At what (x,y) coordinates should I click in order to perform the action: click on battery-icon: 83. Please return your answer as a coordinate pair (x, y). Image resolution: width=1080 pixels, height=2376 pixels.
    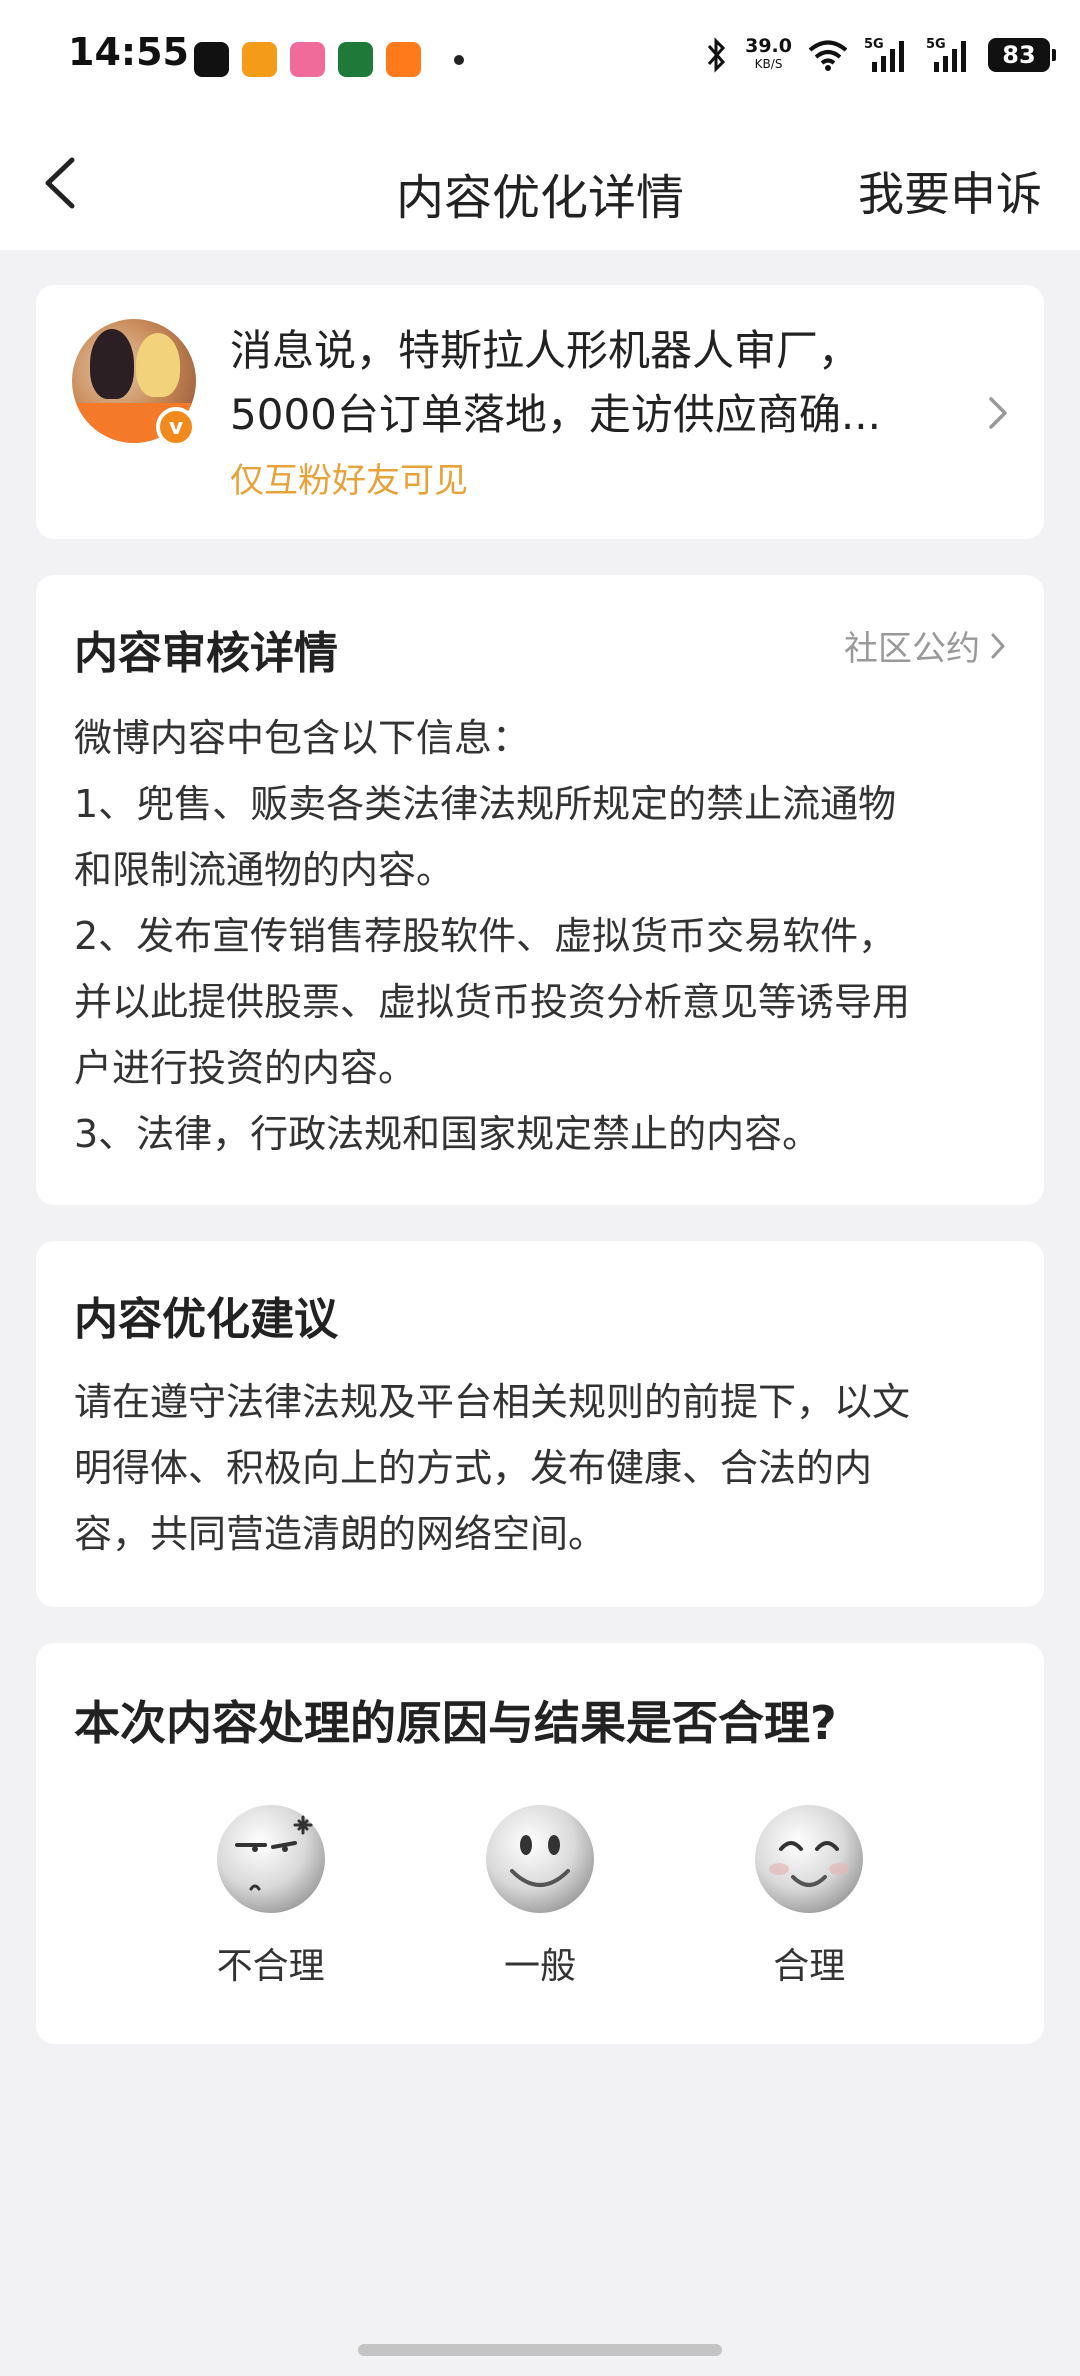
    Looking at the image, I should click on (1022, 55).